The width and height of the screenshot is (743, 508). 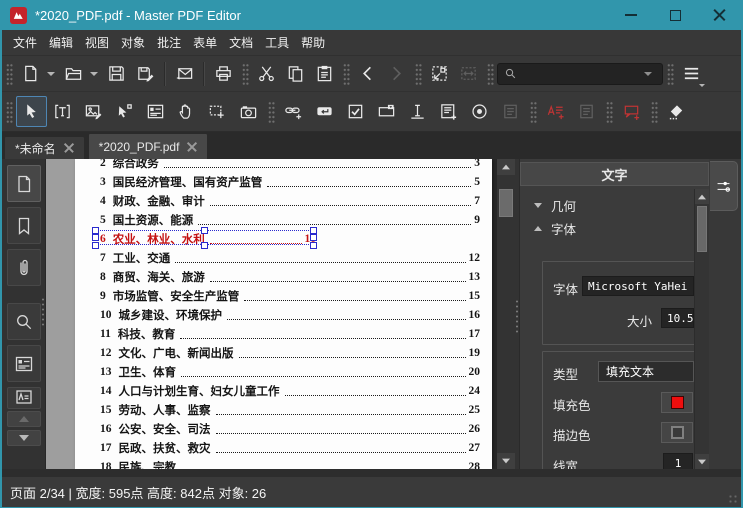 What do you see at coordinates (631, 15) in the screenshot?
I see `minimize-button` at bounding box center [631, 15].